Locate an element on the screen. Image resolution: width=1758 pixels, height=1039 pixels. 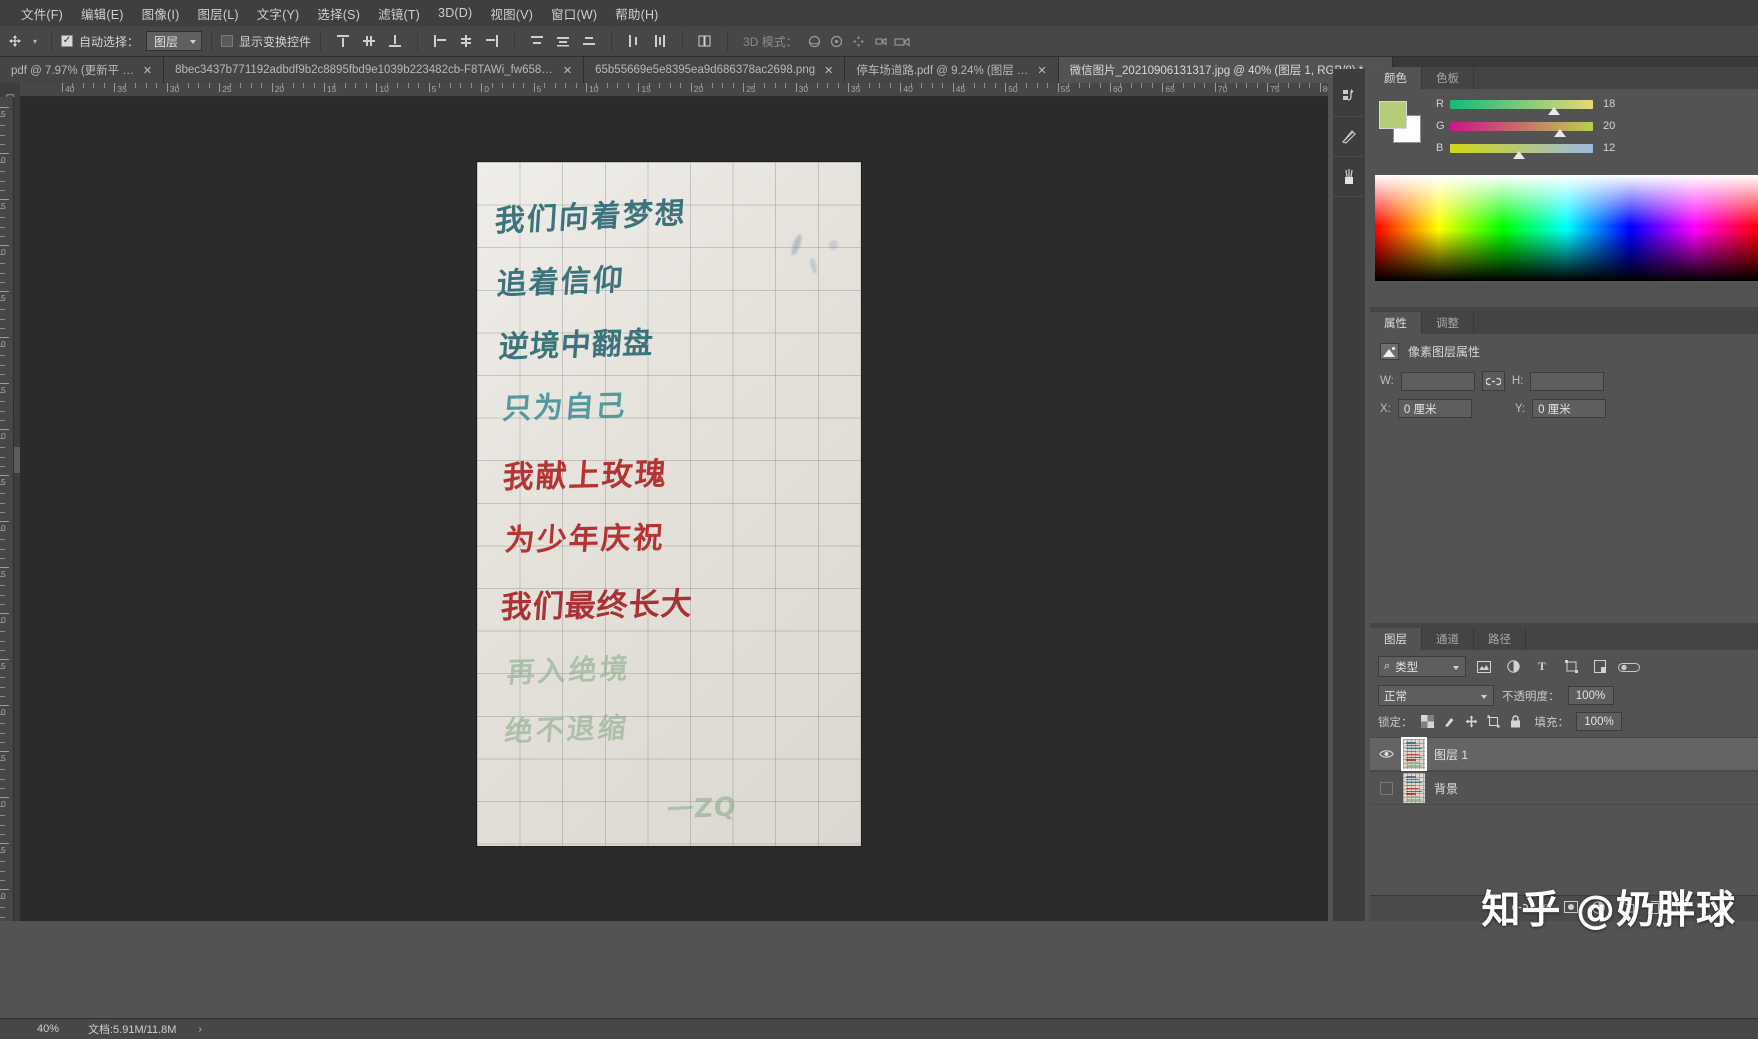
layer-visibility-empty is located at coordinates (1386, 788).